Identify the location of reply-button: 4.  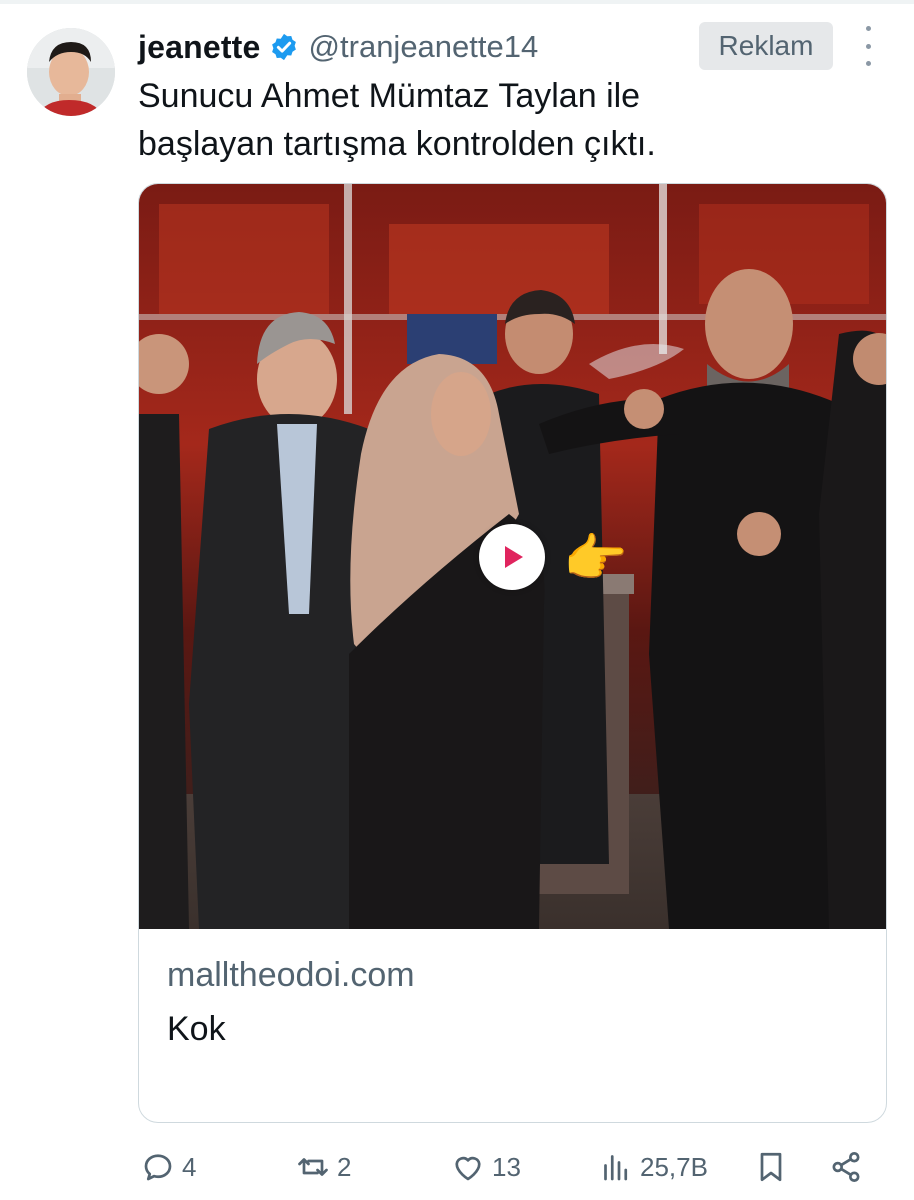
(168, 1167).